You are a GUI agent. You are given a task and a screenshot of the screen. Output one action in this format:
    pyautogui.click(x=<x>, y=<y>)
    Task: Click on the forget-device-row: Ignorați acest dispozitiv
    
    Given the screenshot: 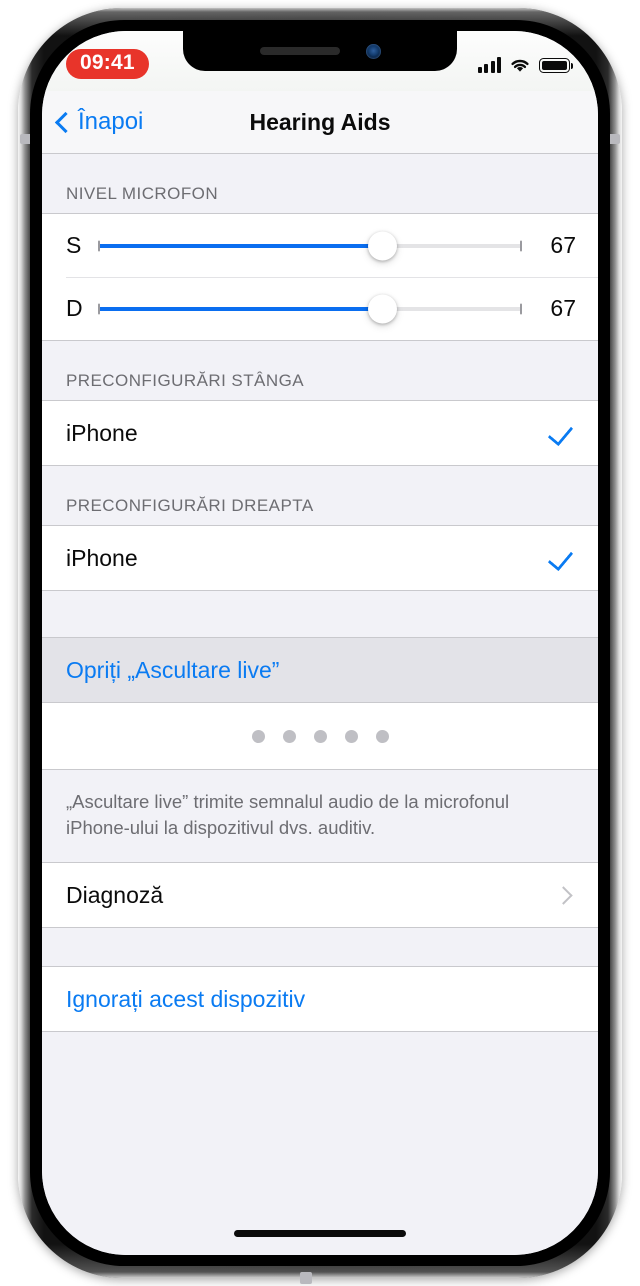 What is the action you would take?
    pyautogui.click(x=320, y=999)
    